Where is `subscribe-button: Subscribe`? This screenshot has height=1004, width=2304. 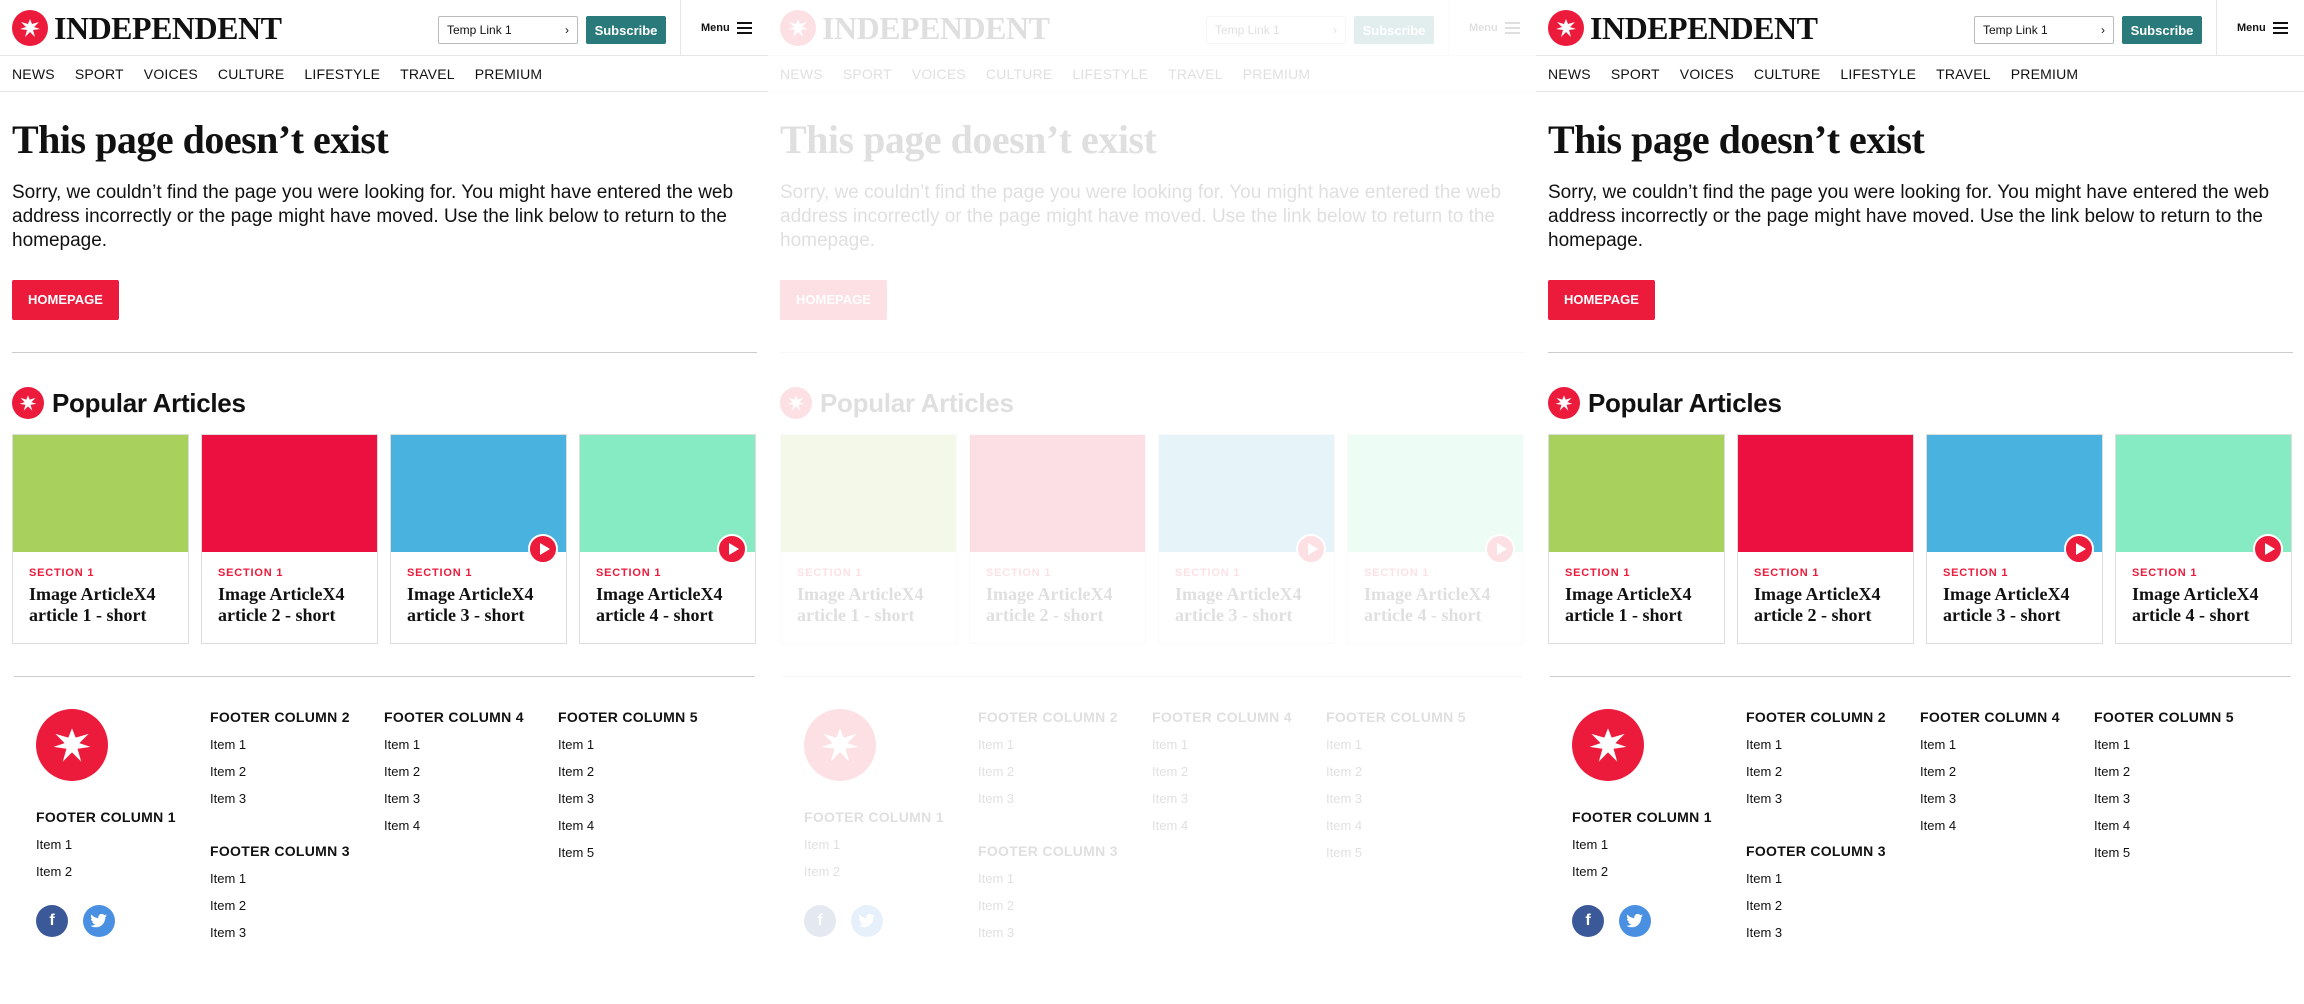 subscribe-button: Subscribe is located at coordinates (2162, 30).